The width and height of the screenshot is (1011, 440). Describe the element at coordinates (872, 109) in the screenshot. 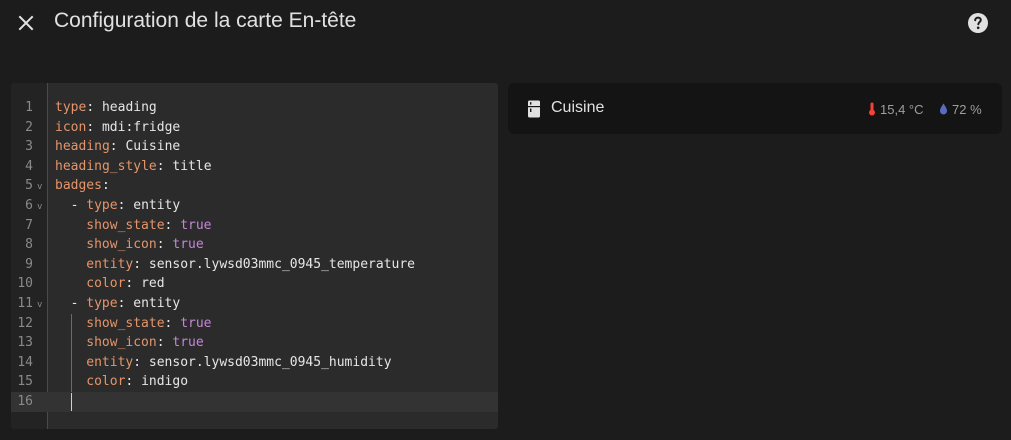

I see `thermometer-icon` at that location.